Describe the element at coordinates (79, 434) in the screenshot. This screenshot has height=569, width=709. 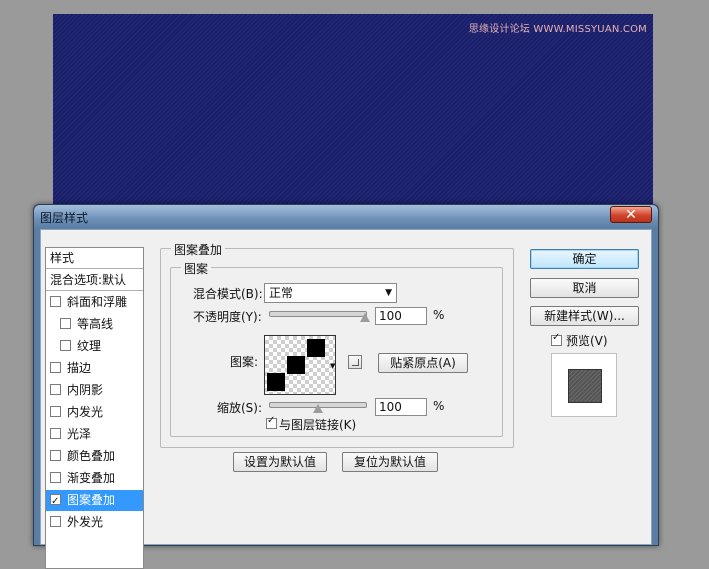
I see `style-item-label: 光泽` at that location.